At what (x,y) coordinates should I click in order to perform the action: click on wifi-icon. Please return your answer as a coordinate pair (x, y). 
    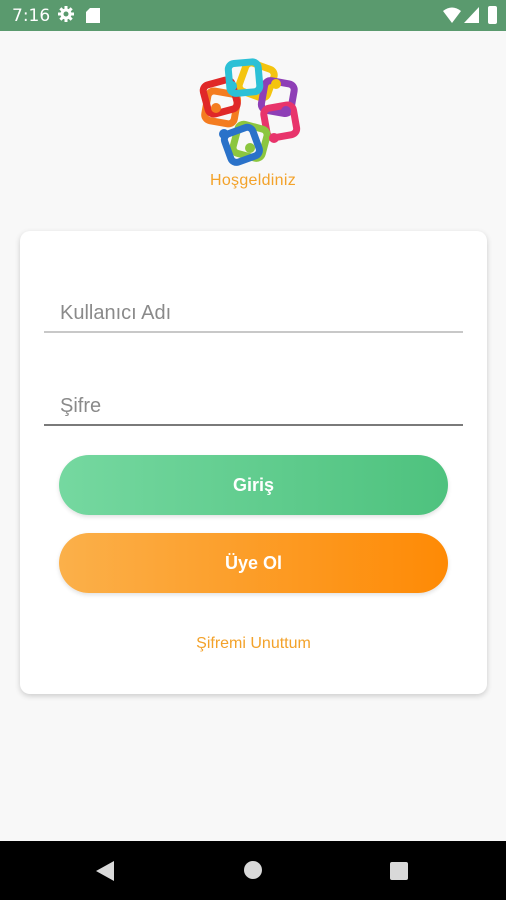
    Looking at the image, I should click on (452, 15).